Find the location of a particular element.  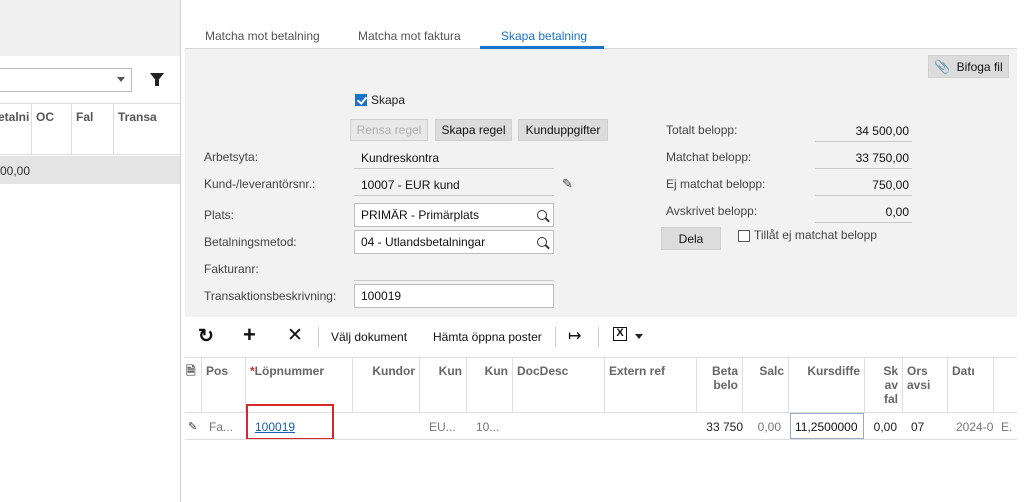

invoice-no-field is located at coordinates (454, 280).